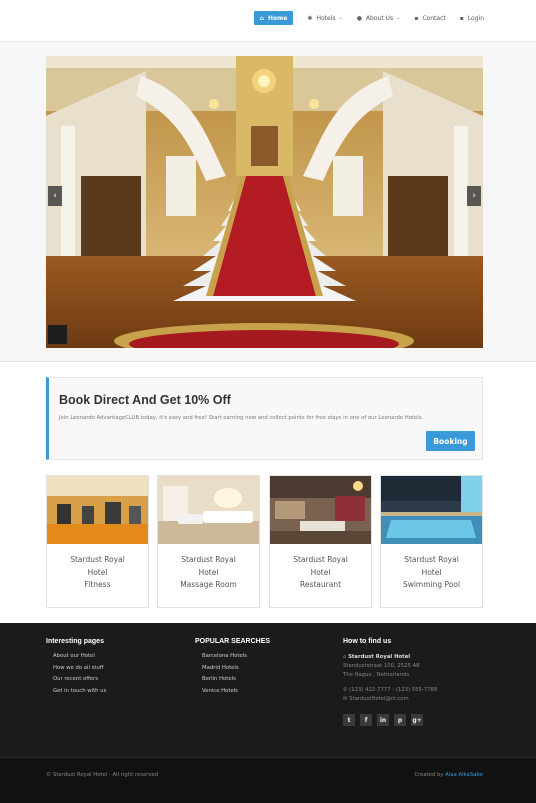 The height and width of the screenshot is (803, 536). I want to click on address-city: The Hague , Netherlands, so click(376, 675).